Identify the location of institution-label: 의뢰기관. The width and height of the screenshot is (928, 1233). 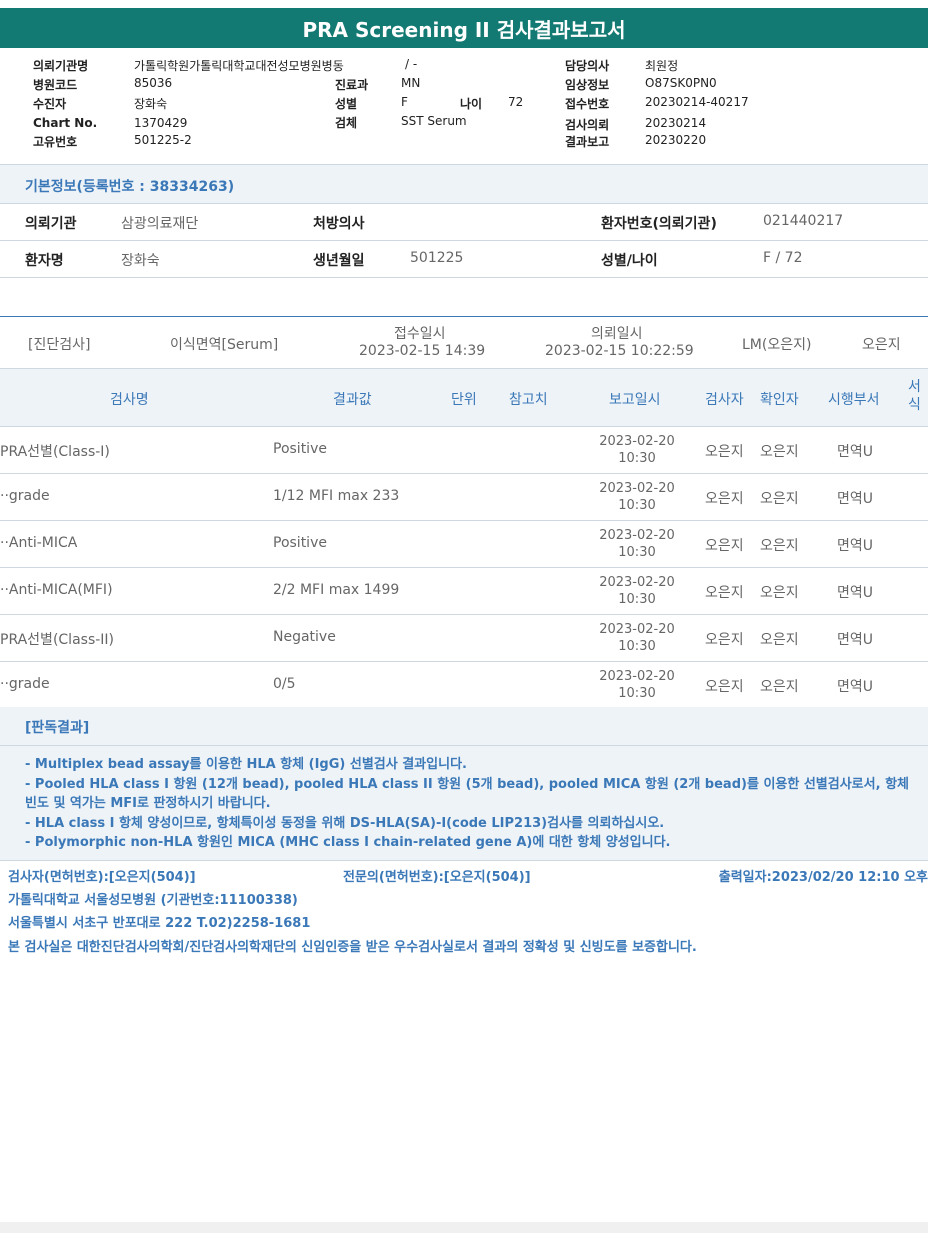
(51, 224).